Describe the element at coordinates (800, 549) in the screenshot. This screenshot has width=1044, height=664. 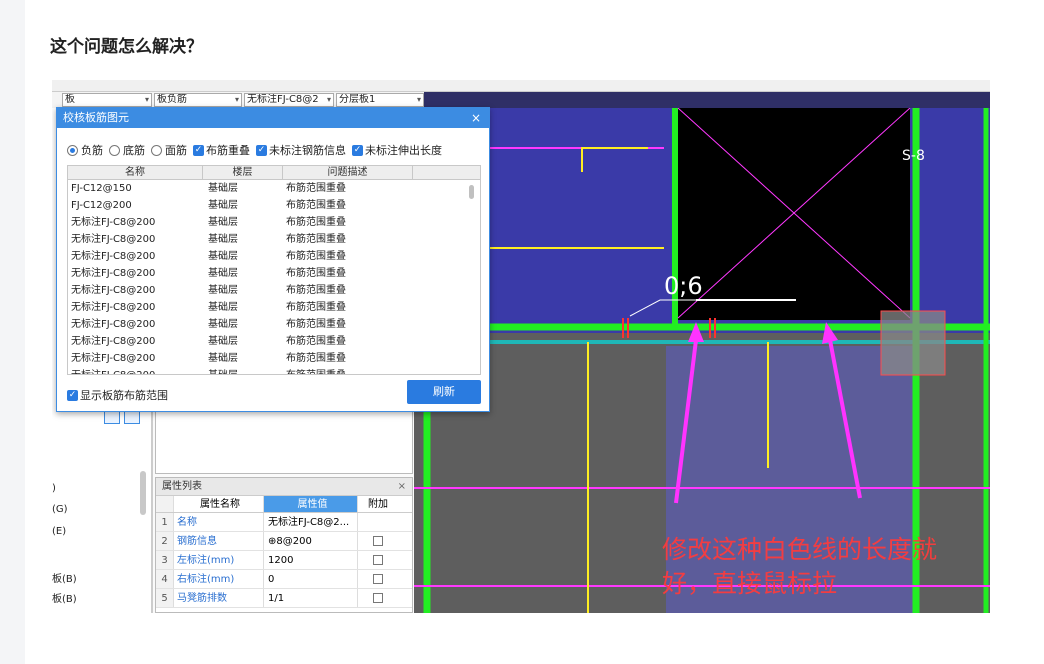
I see `annotation-line-1: 修改这种白色线的长度就` at that location.